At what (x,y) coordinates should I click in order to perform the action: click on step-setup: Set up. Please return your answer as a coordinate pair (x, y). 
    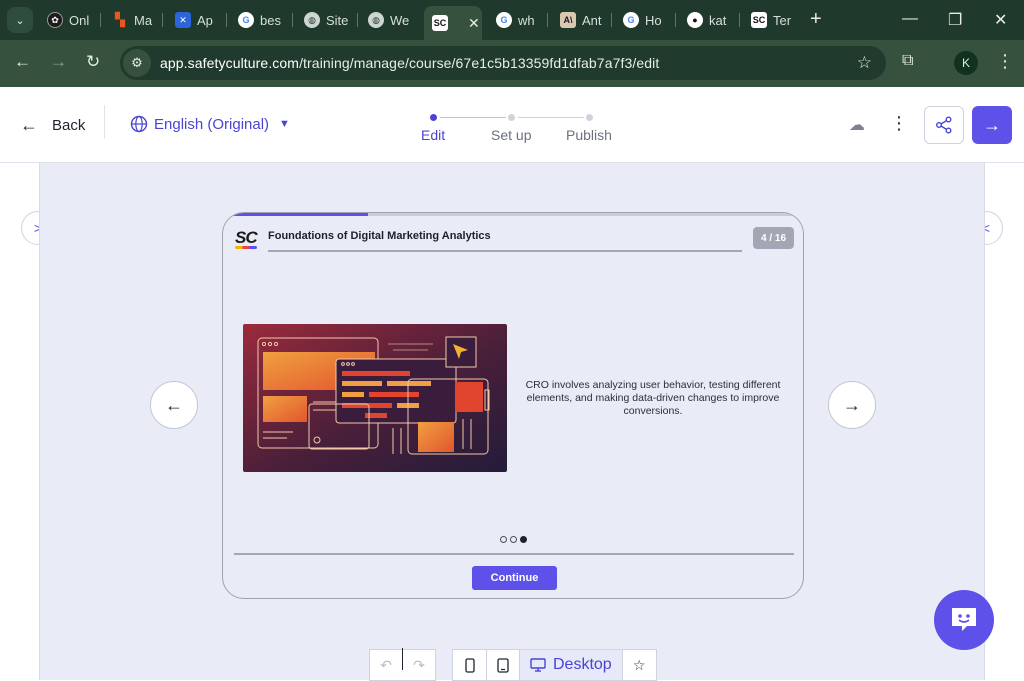
    Looking at the image, I should click on (511, 135).